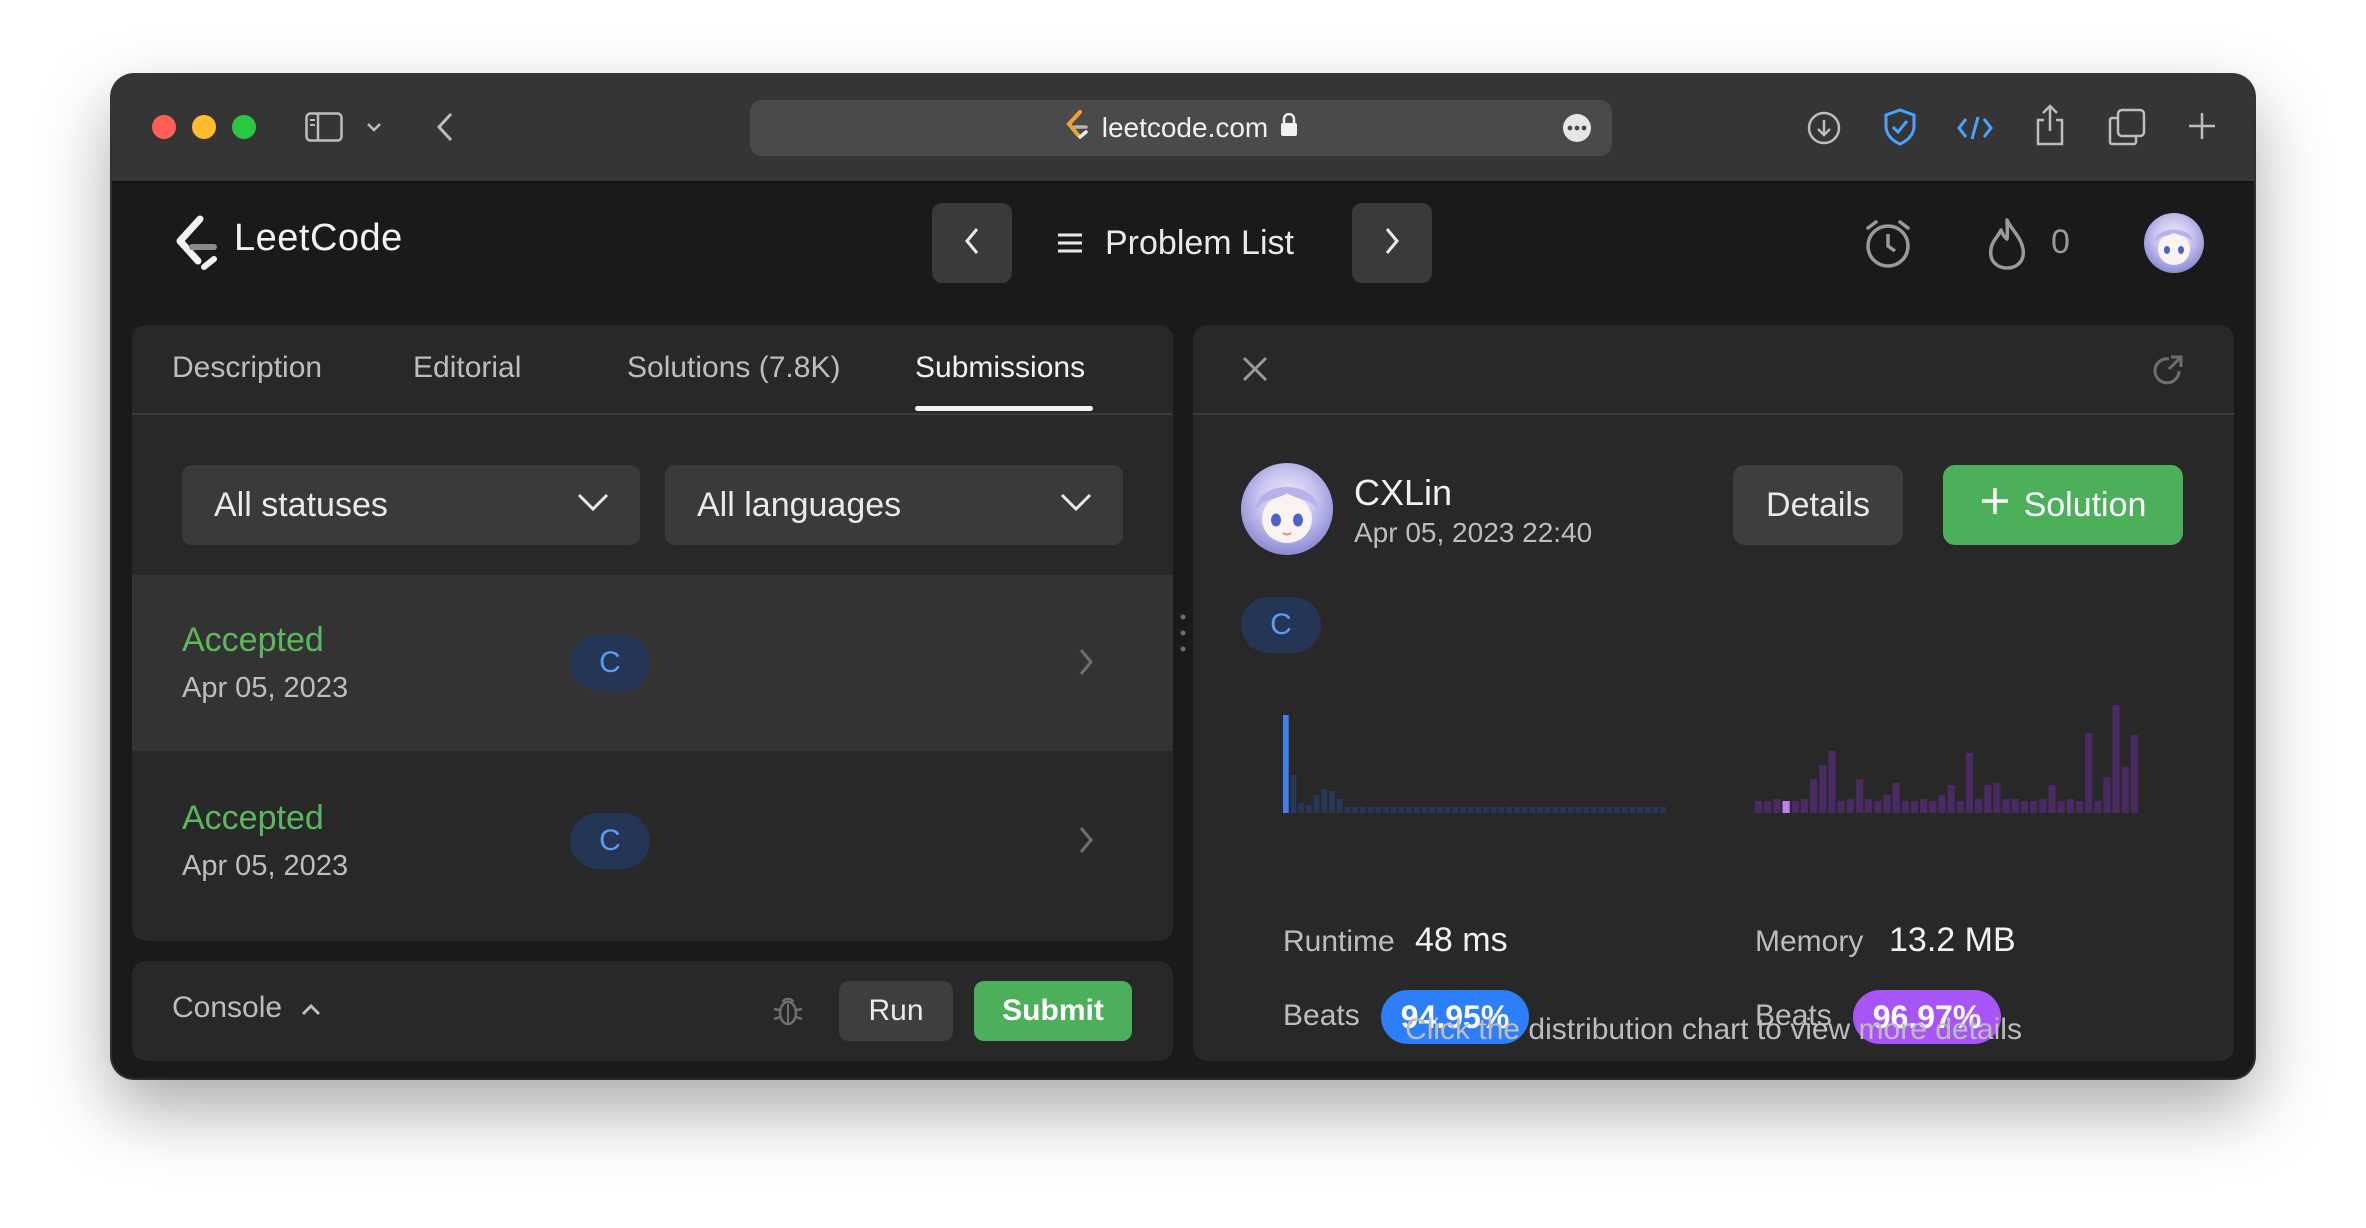  I want to click on minimize-window-button, so click(204, 127).